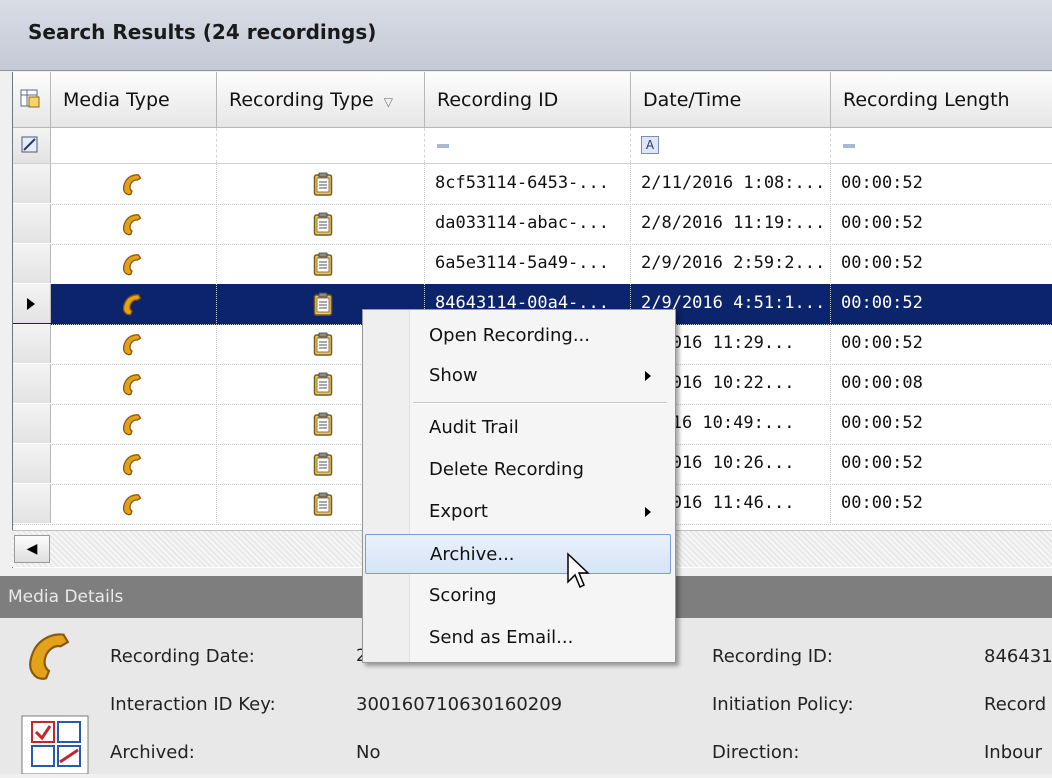 The height and width of the screenshot is (778, 1052). I want to click on mouse-cursor-icon, so click(578, 570).